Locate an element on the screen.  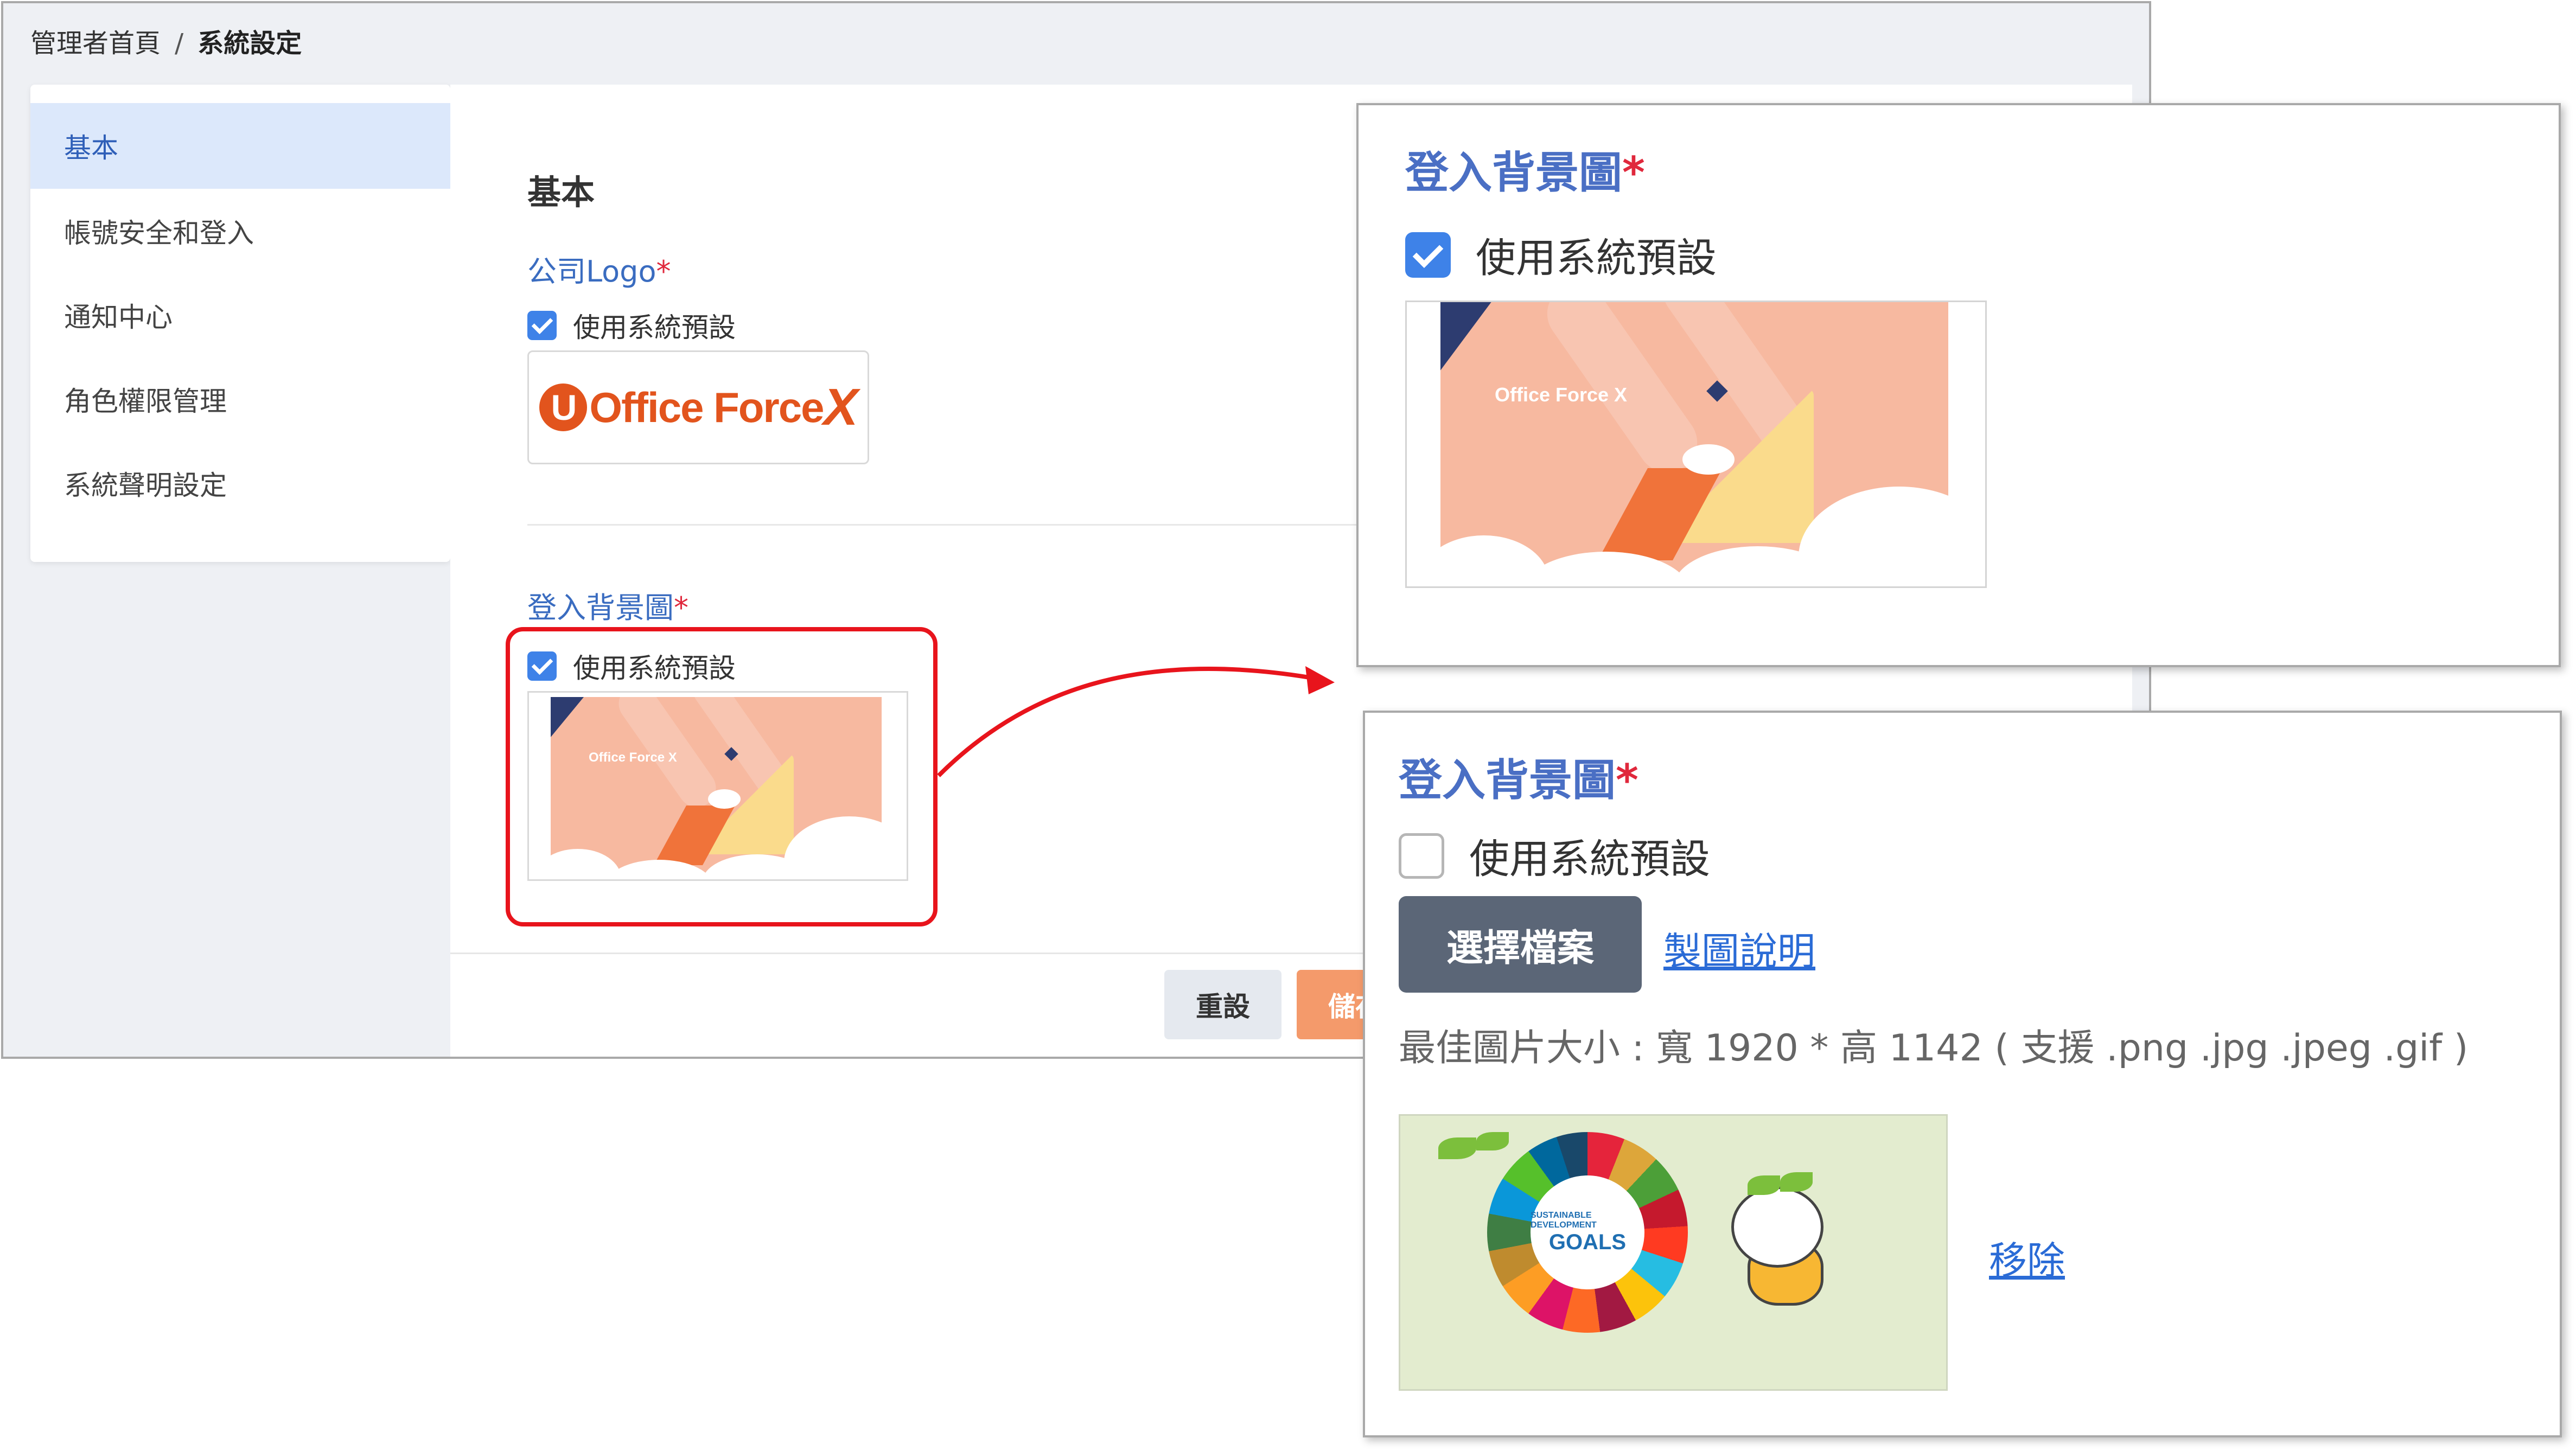
sidebar-item-label: 角色權限管理 is located at coordinates (145, 401).